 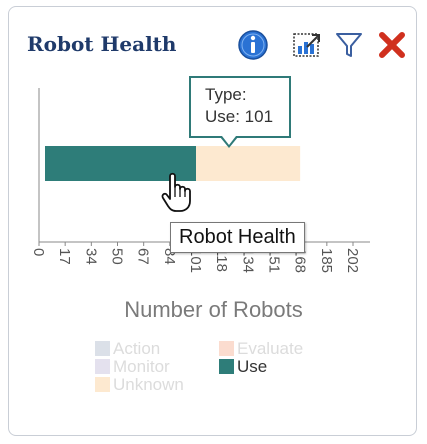 I want to click on tooltip-type-line: Type:, so click(x=226, y=94).